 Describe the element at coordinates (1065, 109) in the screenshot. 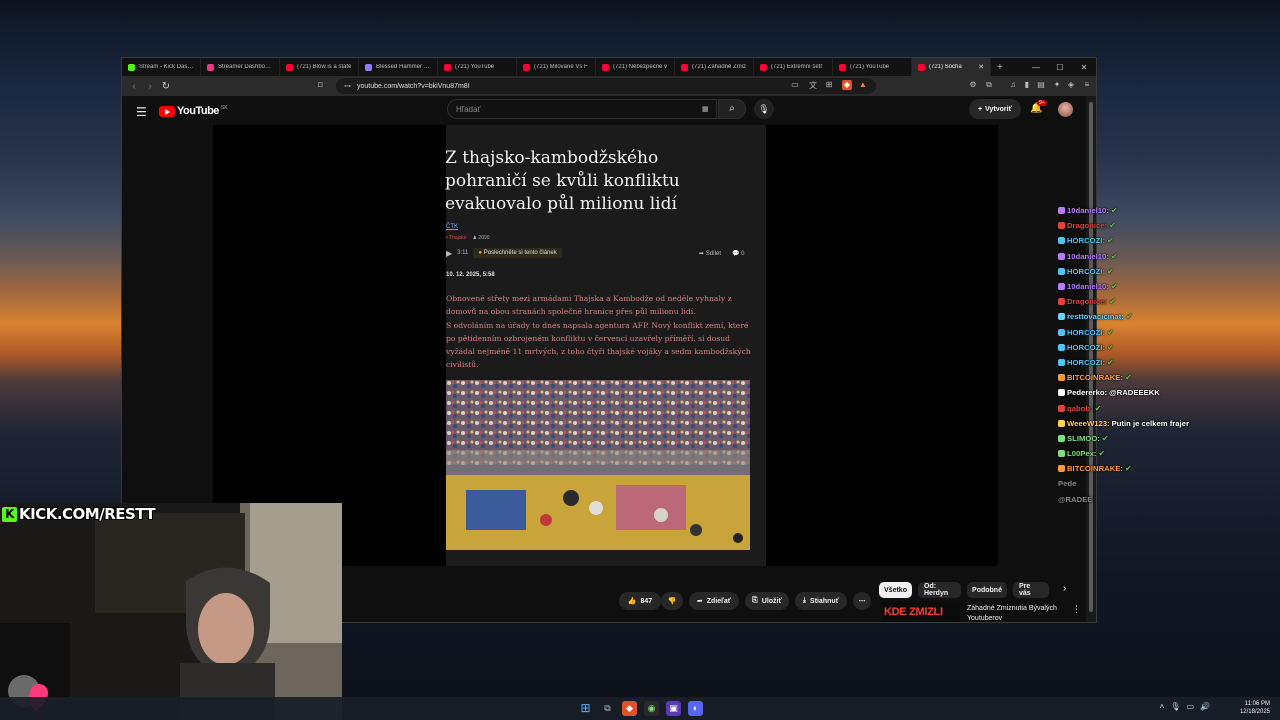

I see `avatar` at that location.